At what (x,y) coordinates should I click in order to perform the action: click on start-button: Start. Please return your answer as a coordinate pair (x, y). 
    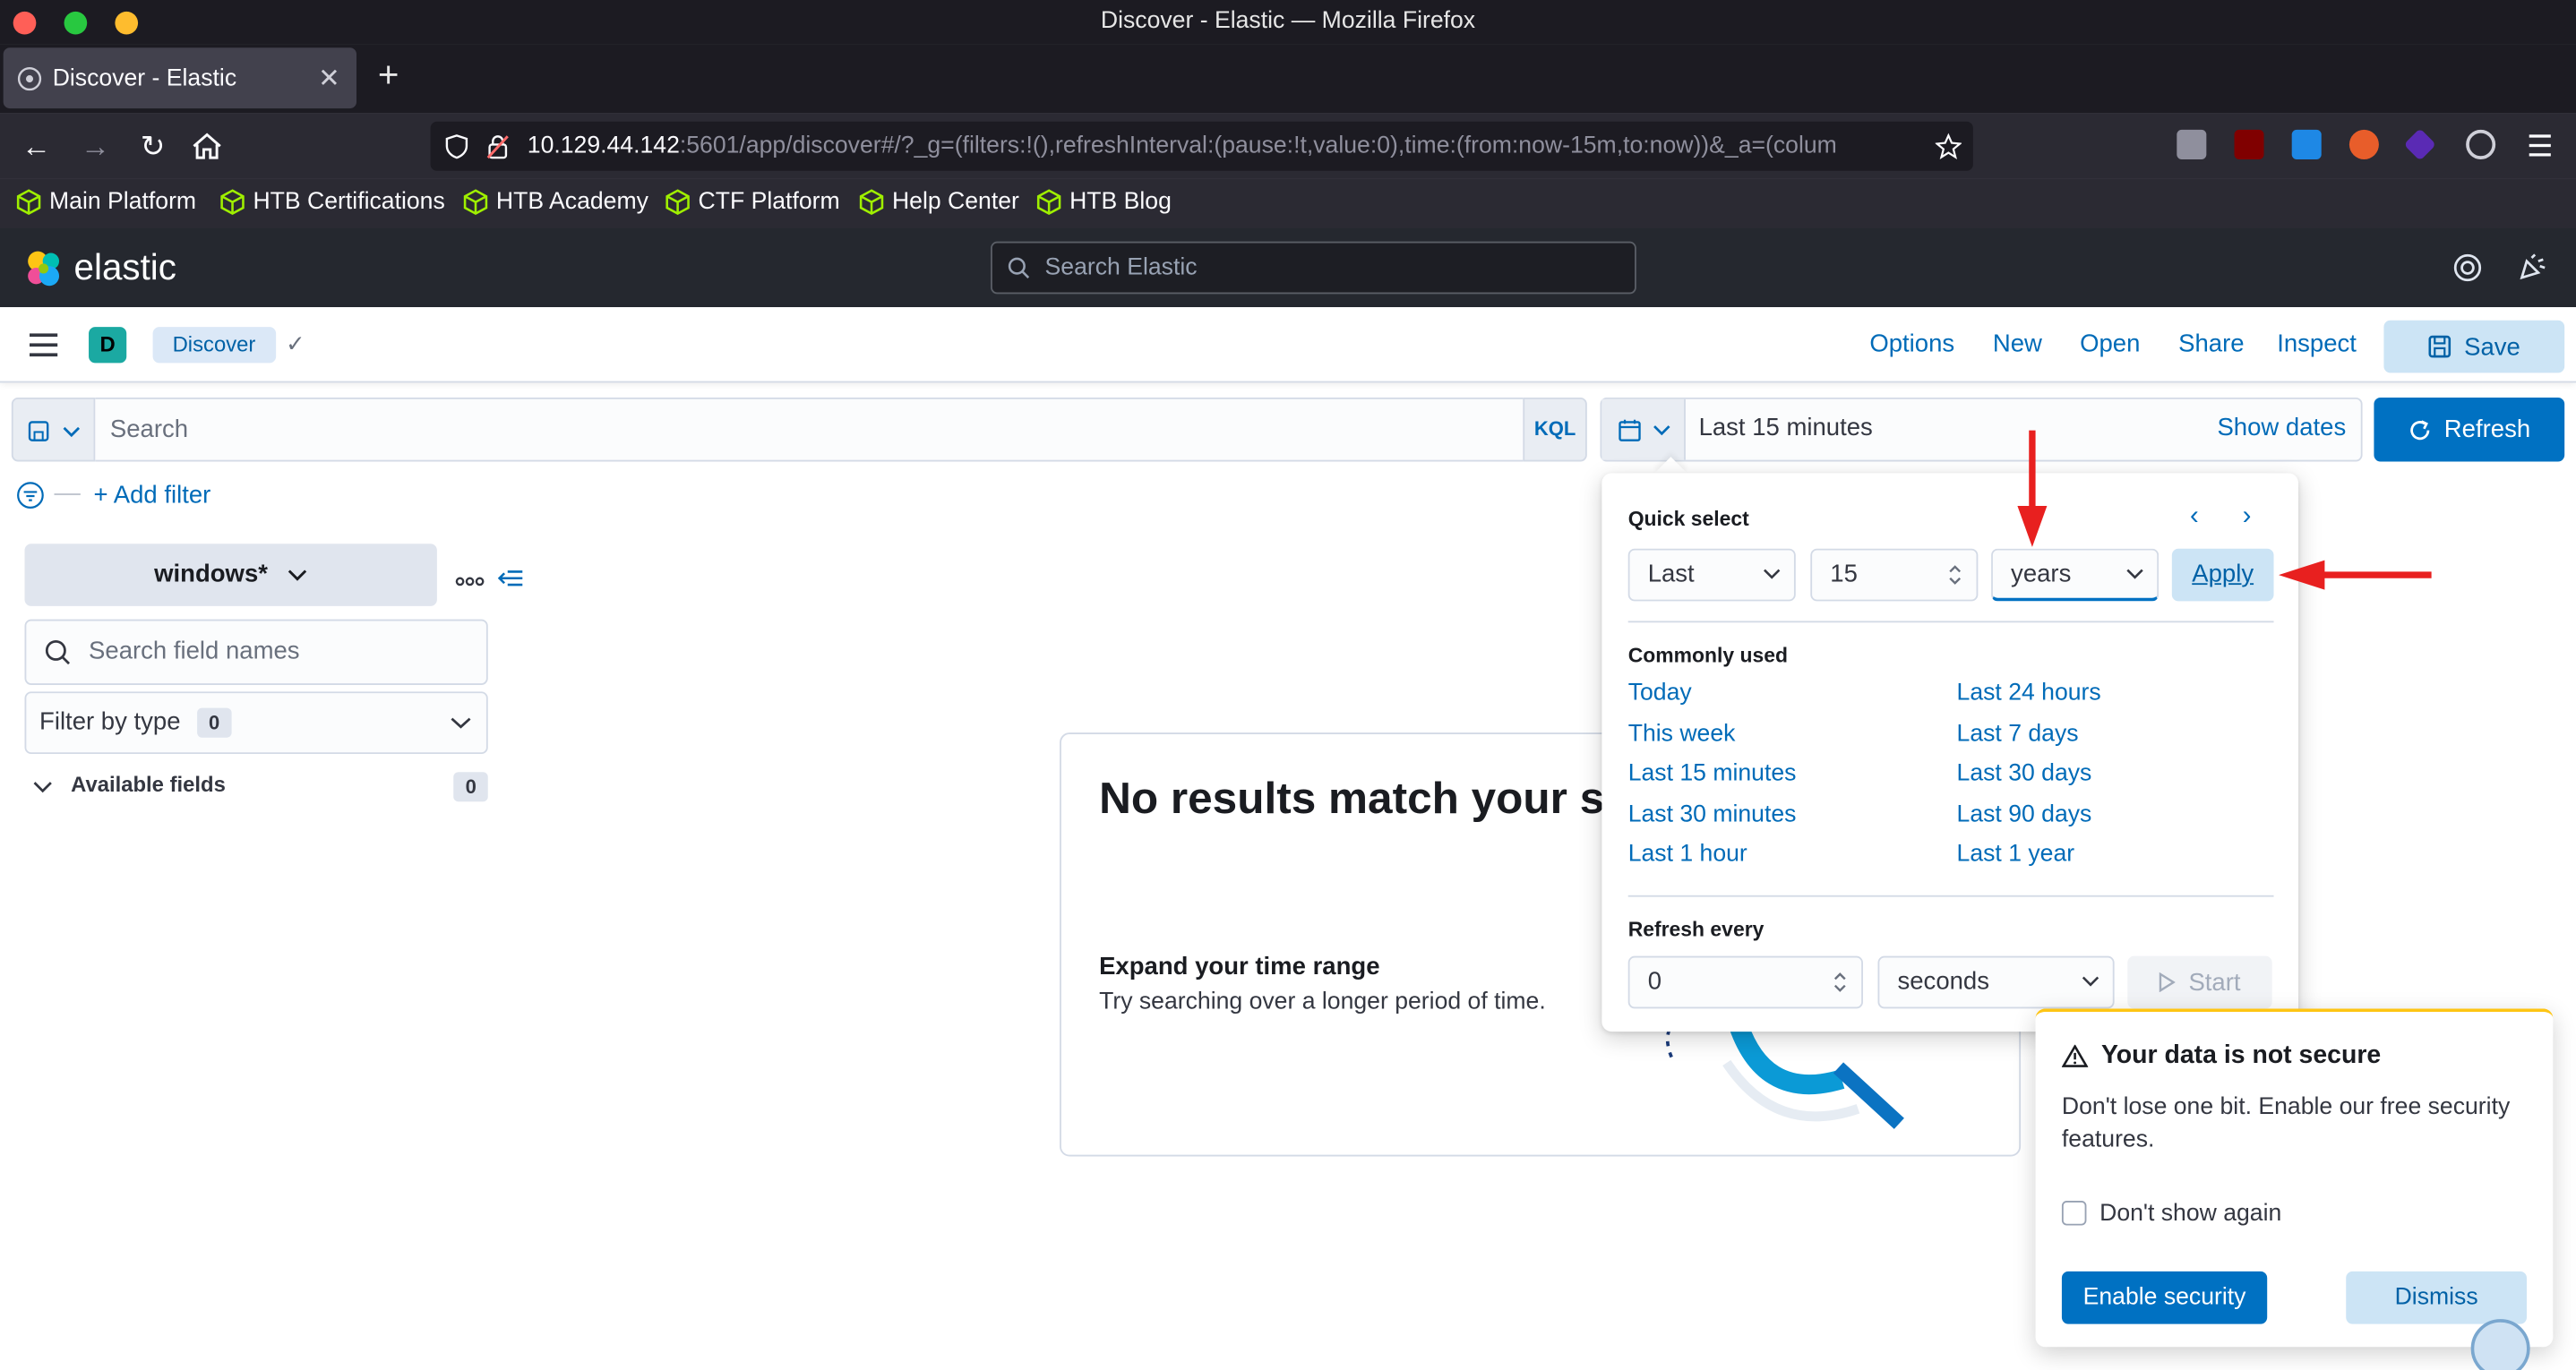
    Looking at the image, I should click on (2199, 982).